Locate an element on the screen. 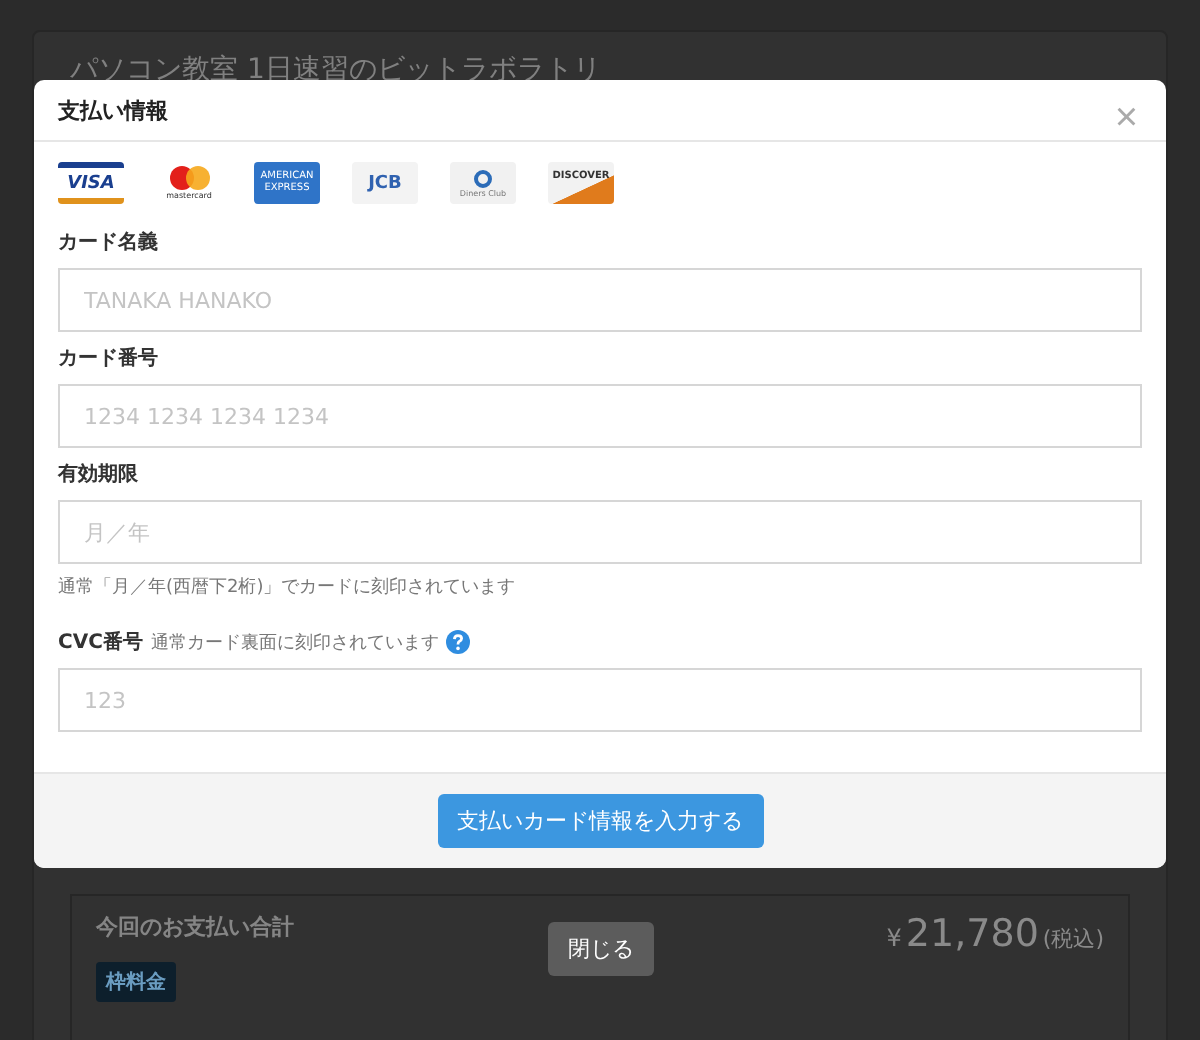  dialog-title: 支払い情報 is located at coordinates (113, 110).